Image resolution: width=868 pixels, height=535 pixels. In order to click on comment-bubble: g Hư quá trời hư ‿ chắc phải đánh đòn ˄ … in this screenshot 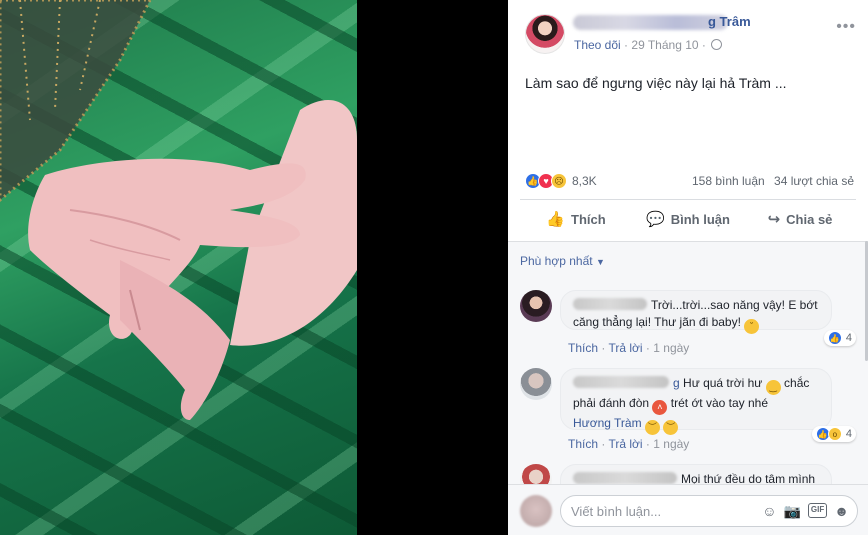, I will do `click(696, 401)`.